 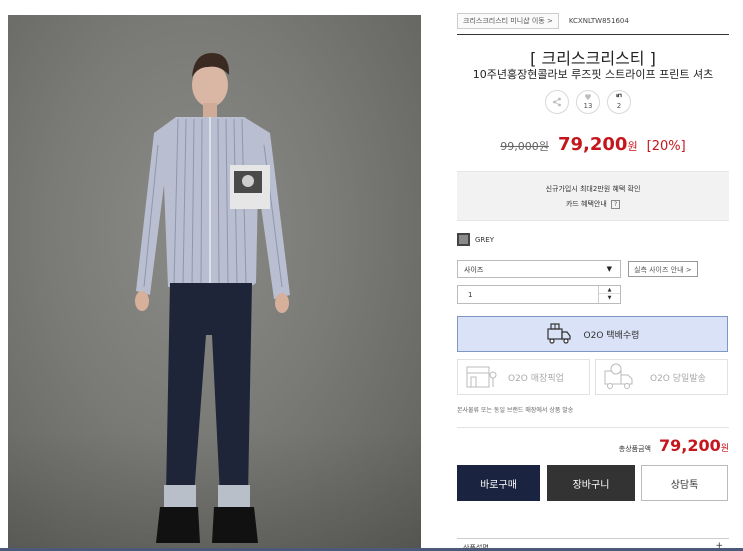 I want to click on decrement-icon: ▼, so click(x=609, y=298).